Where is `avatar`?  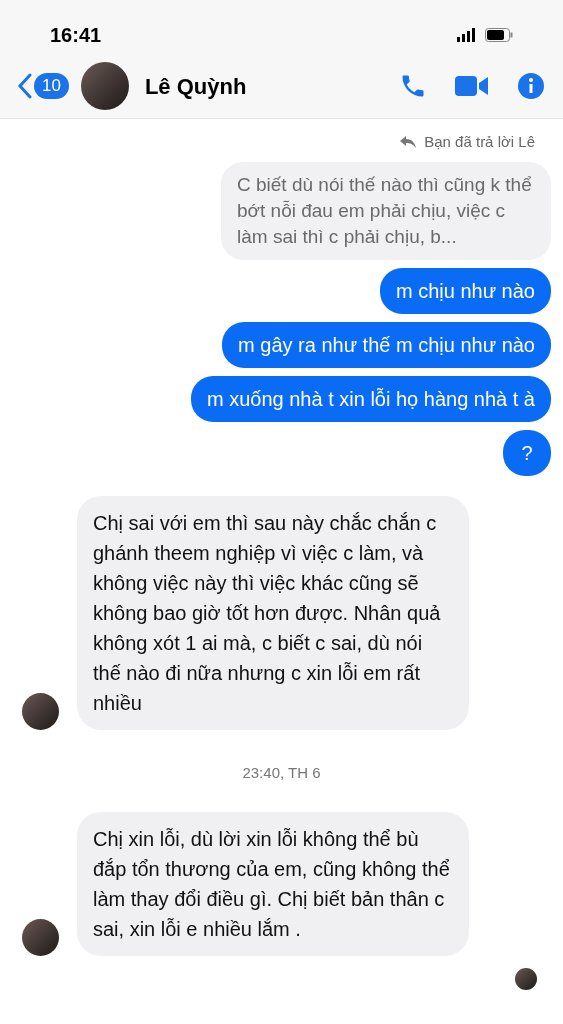 avatar is located at coordinates (104, 86).